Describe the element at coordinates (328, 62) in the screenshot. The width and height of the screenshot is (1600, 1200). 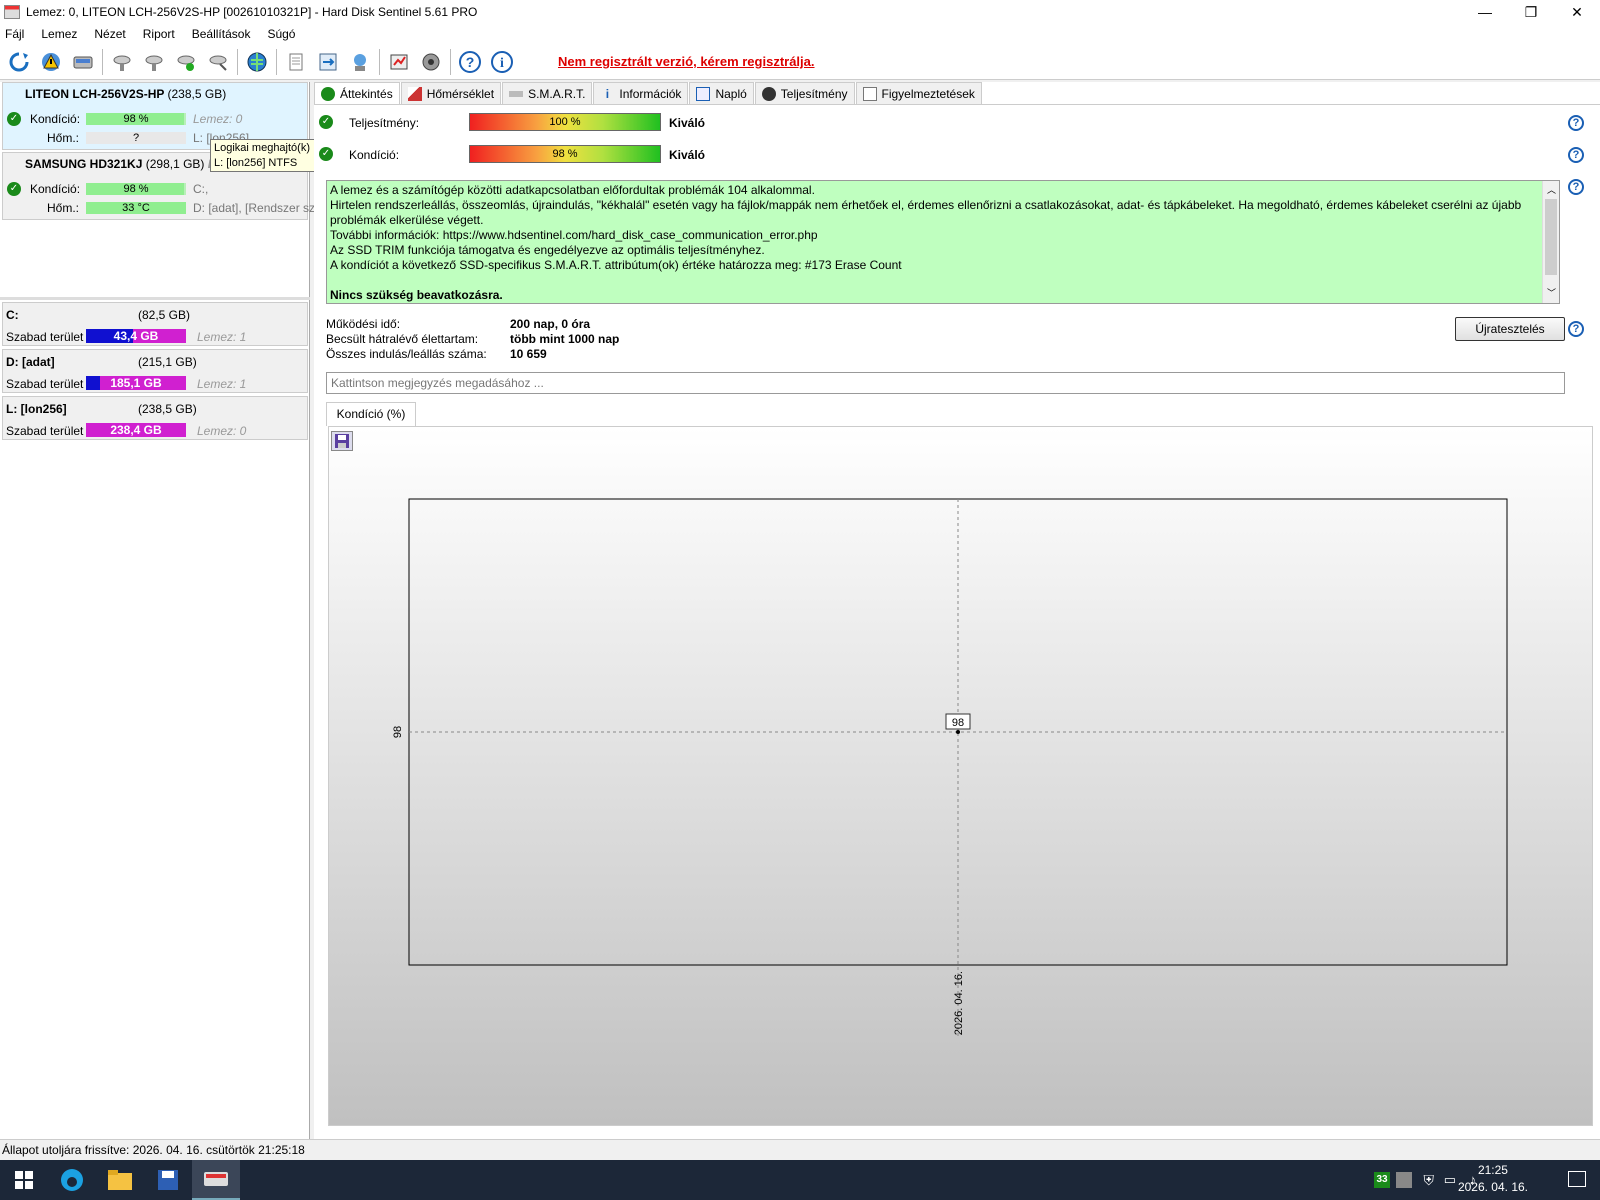
I see `transfer-icon` at that location.